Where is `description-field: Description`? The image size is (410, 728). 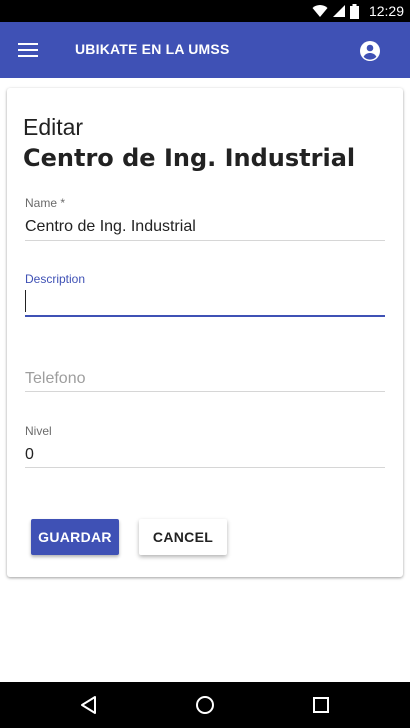
description-field: Description is located at coordinates (205, 295).